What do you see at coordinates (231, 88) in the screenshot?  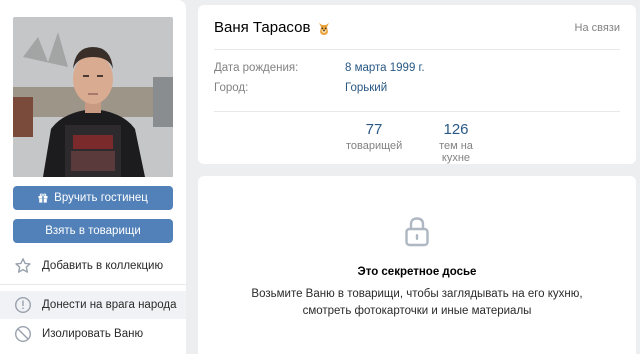 I see `city-label: Город:` at bounding box center [231, 88].